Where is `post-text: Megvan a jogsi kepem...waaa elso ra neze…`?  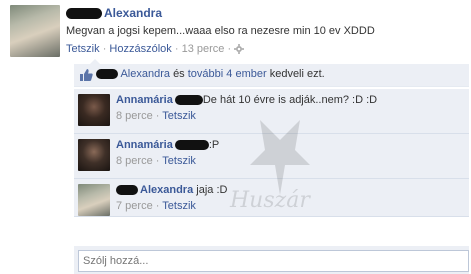
post-text: Megvan a jogsi kepem...waaa elso ra neze… is located at coordinates (220, 31).